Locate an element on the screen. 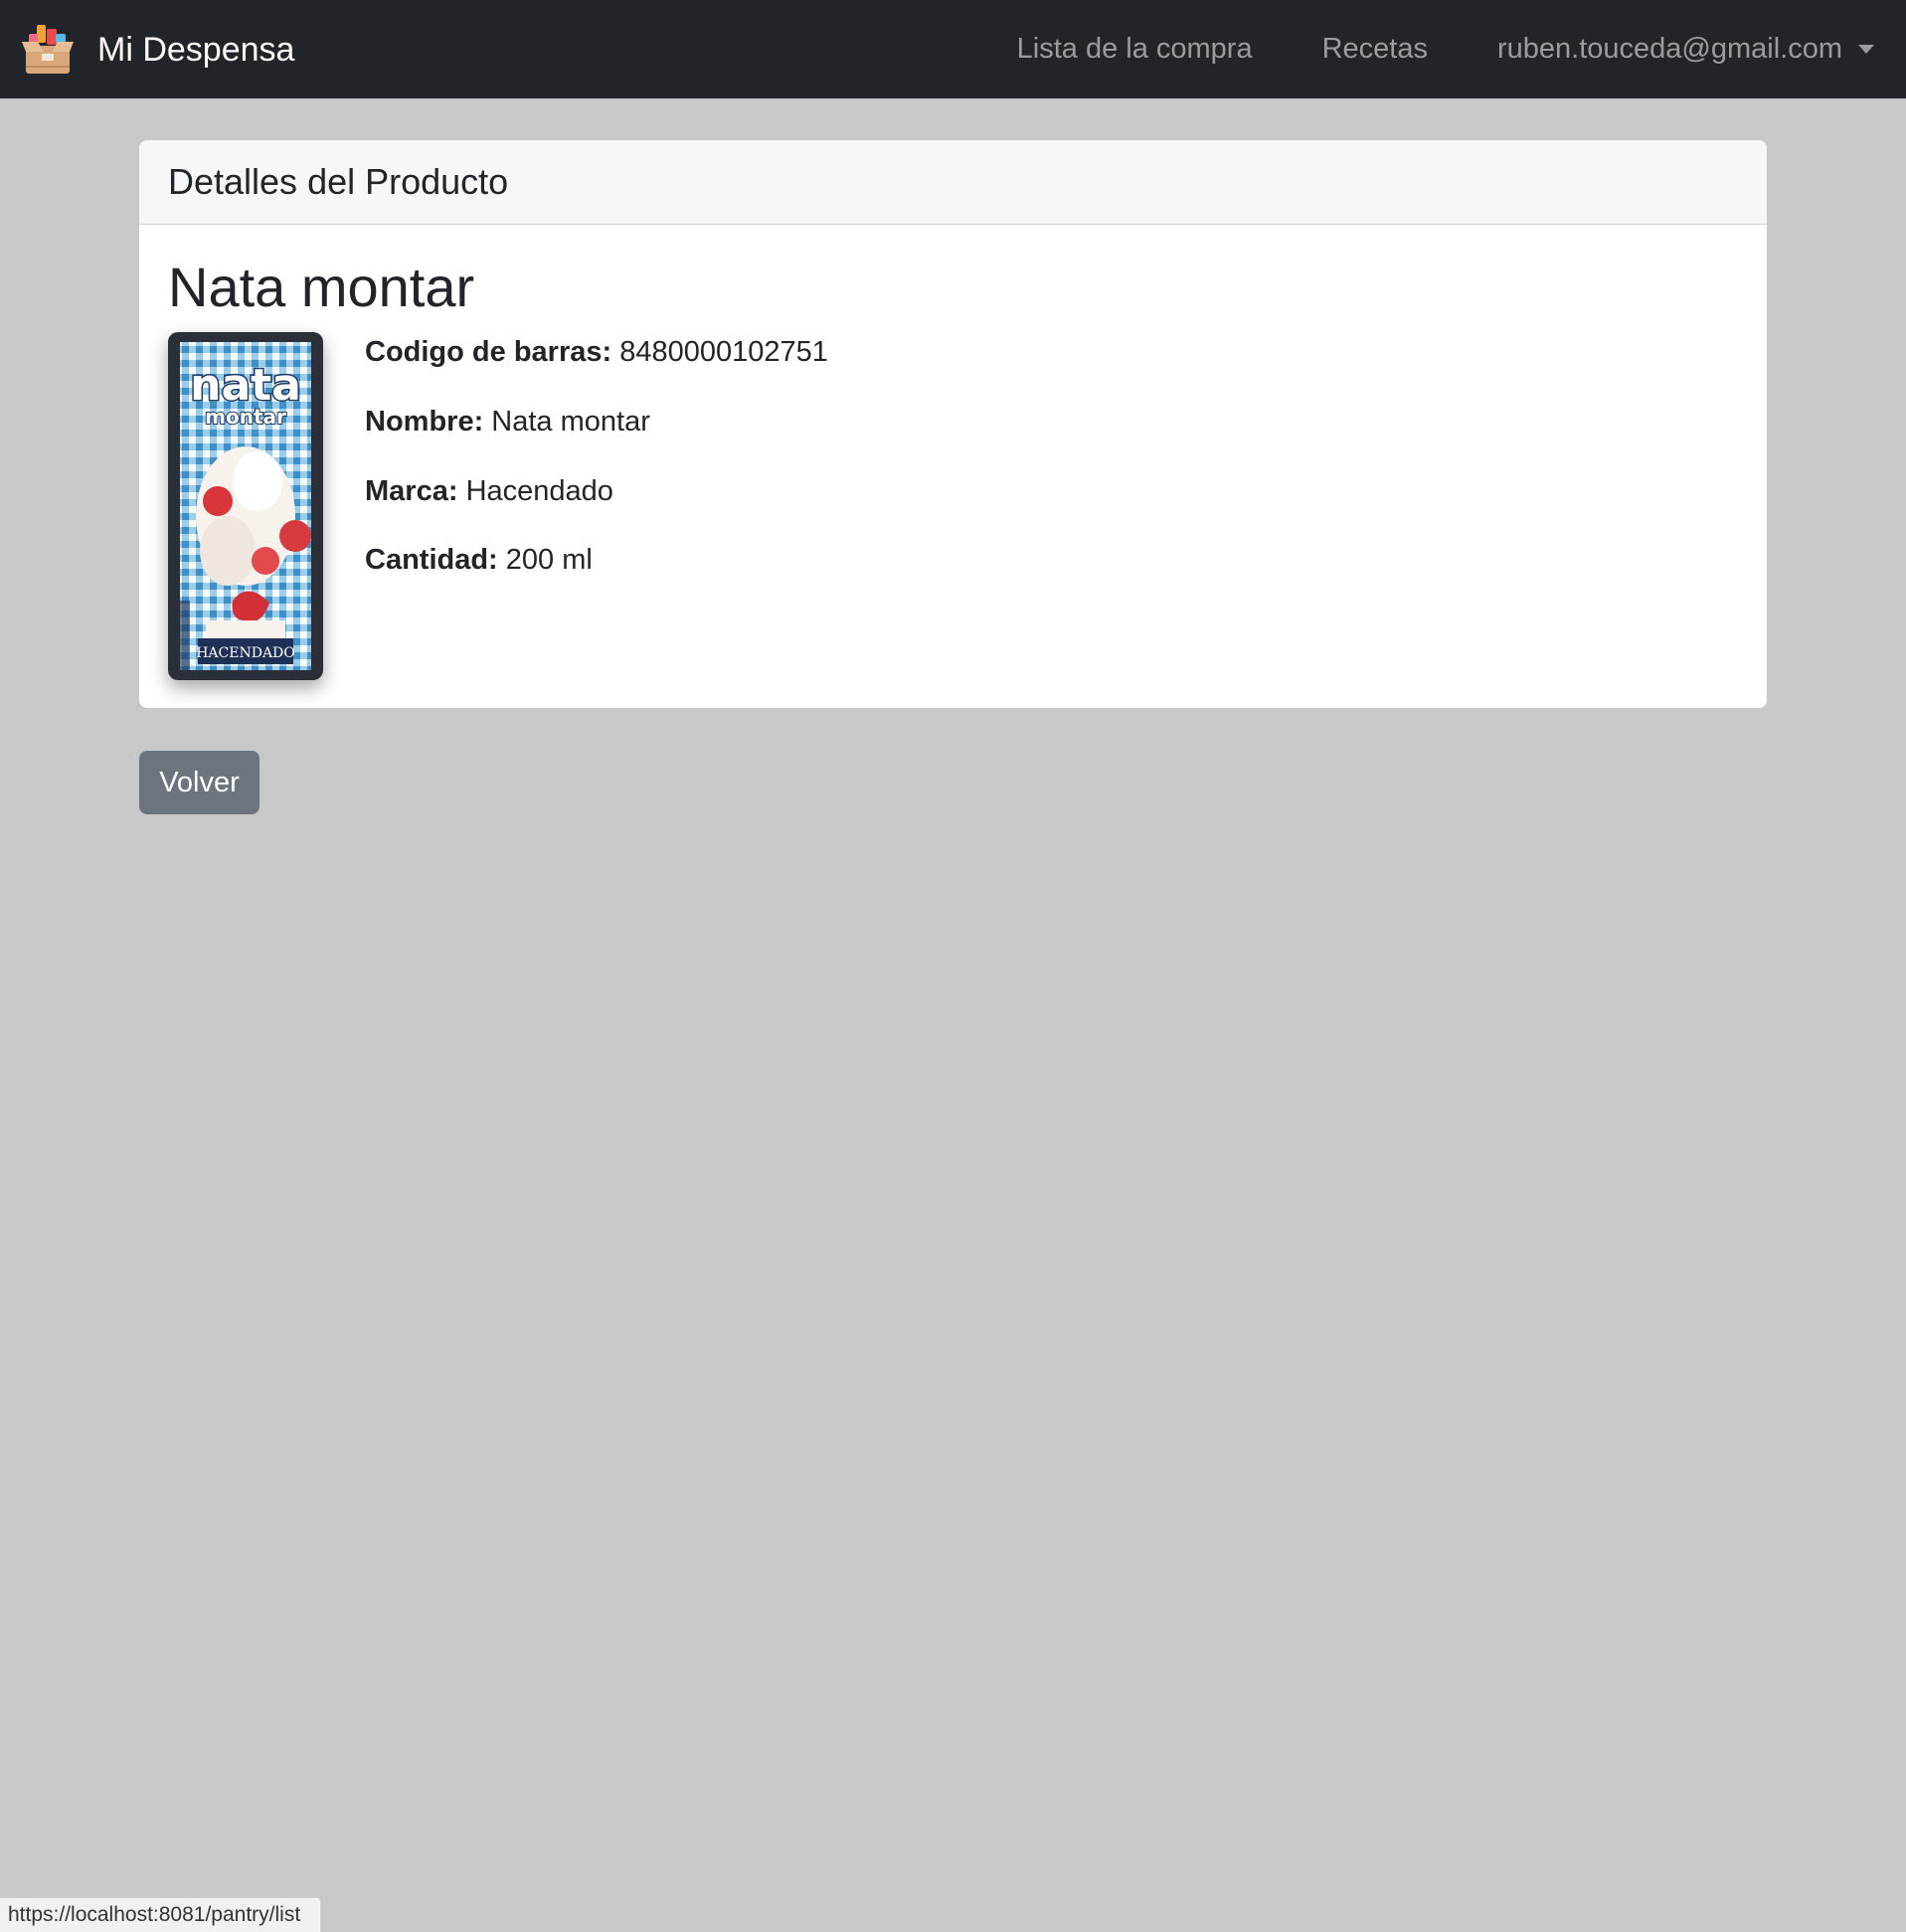 The width and height of the screenshot is (1906, 1932). name-value: Nata montar is located at coordinates (570, 421).